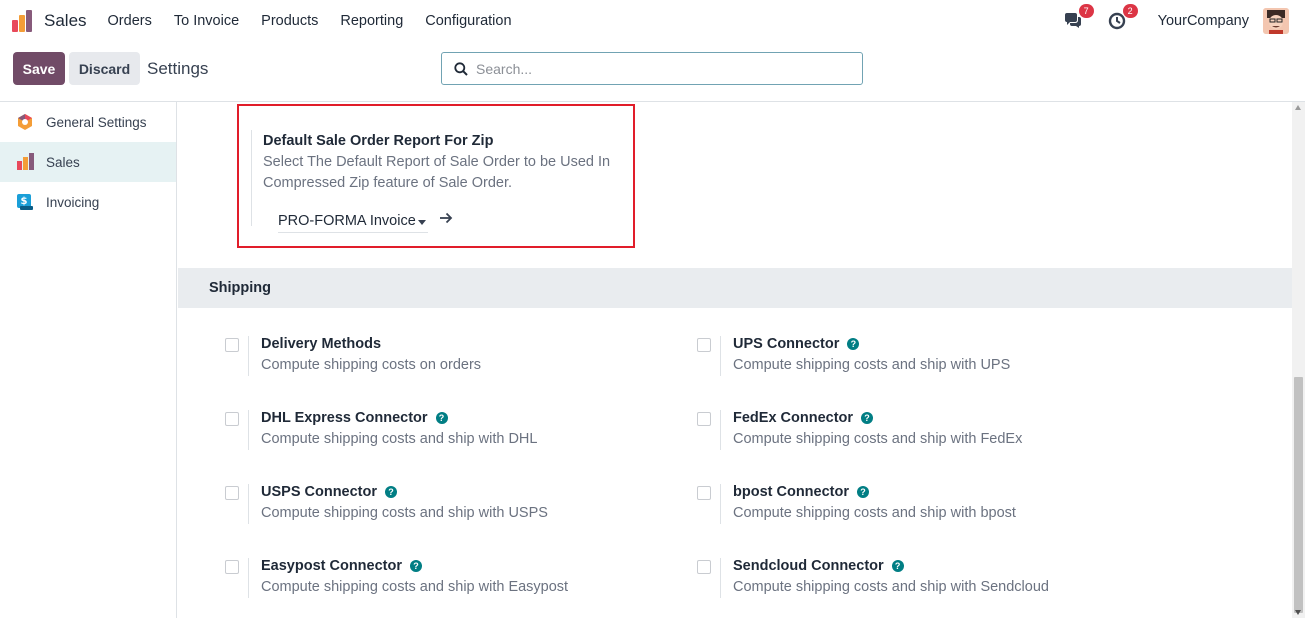 This screenshot has height=618, width=1305. I want to click on setting-title: FedEx Connector?, so click(803, 418).